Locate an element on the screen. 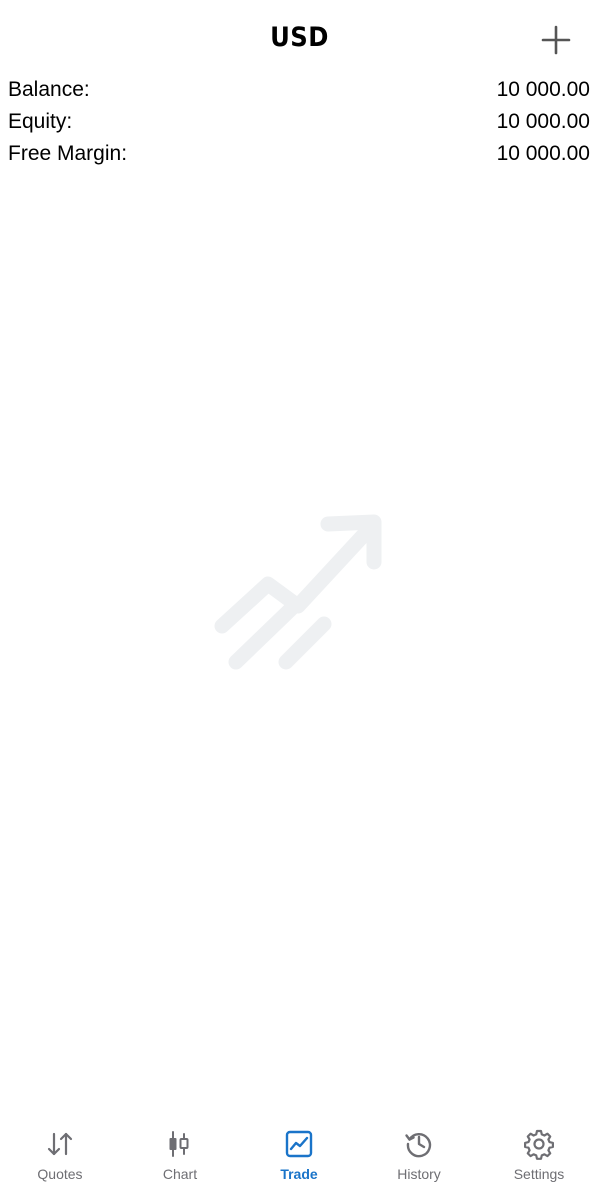  nav-header: USD is located at coordinates (299, 39).